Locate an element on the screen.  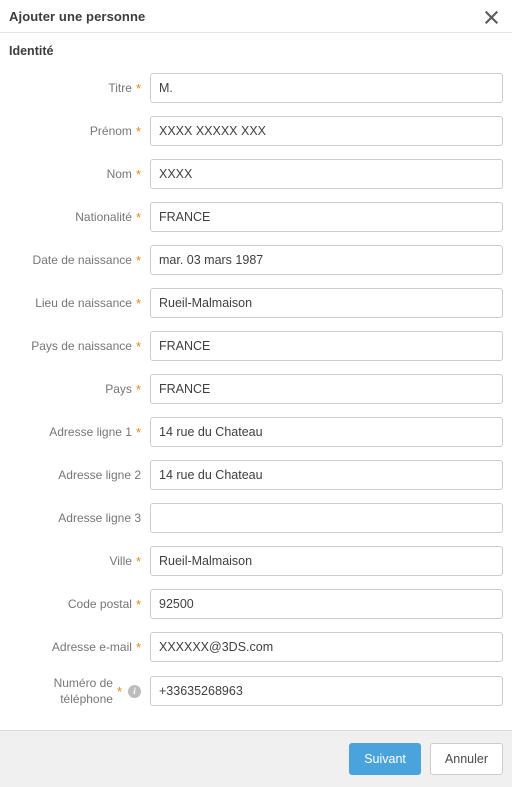
form-row: Numéro de téléphone * i is located at coordinates (256, 691).